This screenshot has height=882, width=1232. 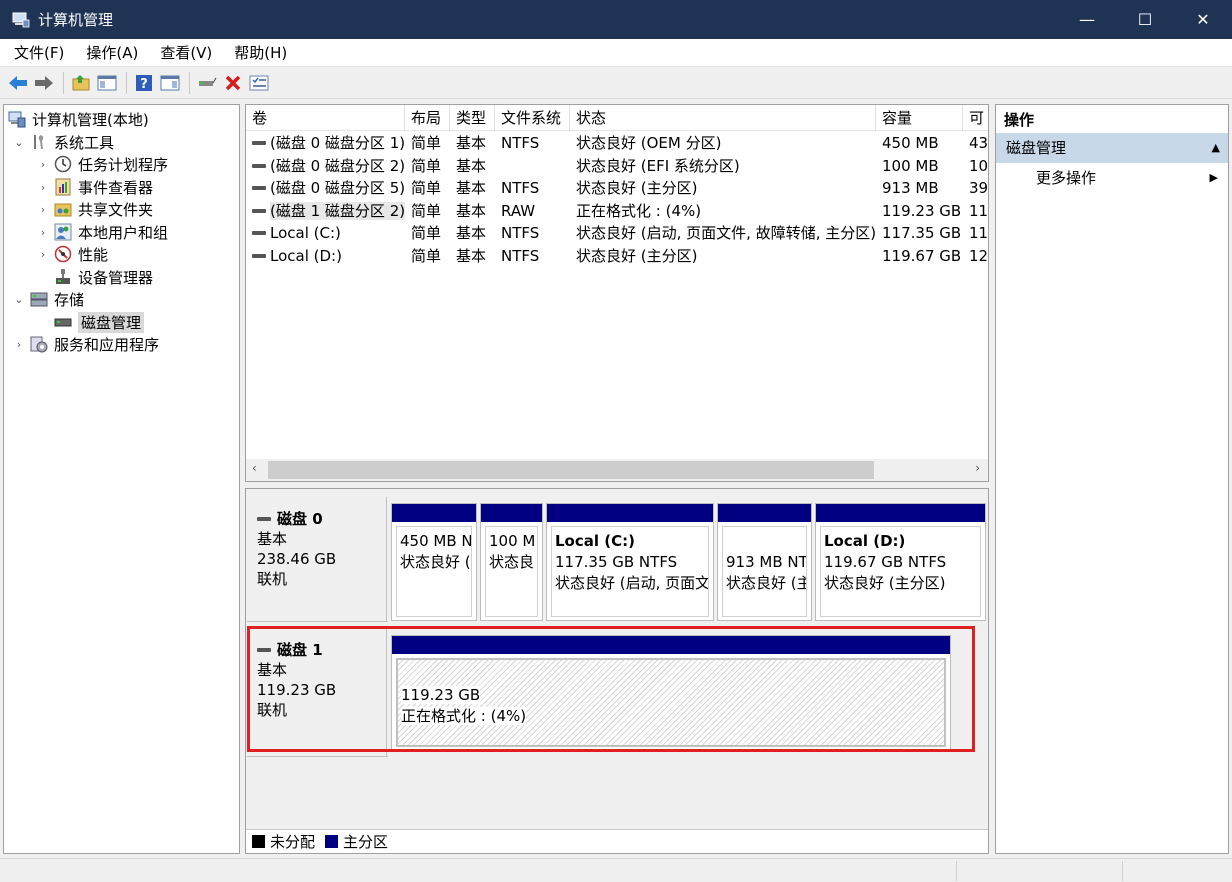 I want to click on partition-local-c: Local (C:) 117.35 GB NTFS 状态良好 (启动, 页面文, so click(x=630, y=562).